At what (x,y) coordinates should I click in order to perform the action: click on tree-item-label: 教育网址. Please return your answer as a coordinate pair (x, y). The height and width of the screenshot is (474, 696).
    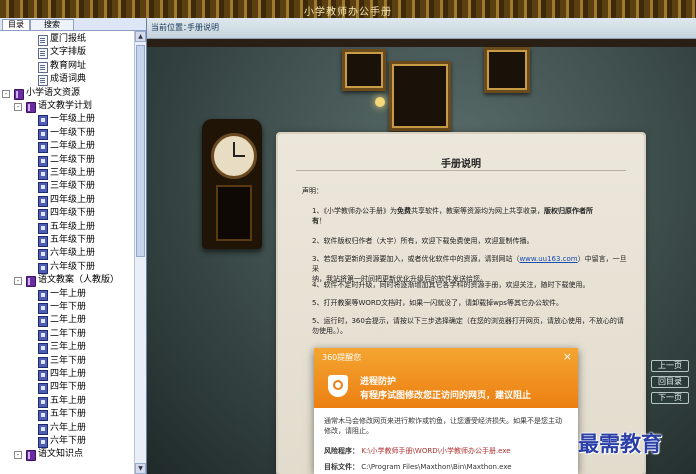
    Looking at the image, I should click on (68, 65).